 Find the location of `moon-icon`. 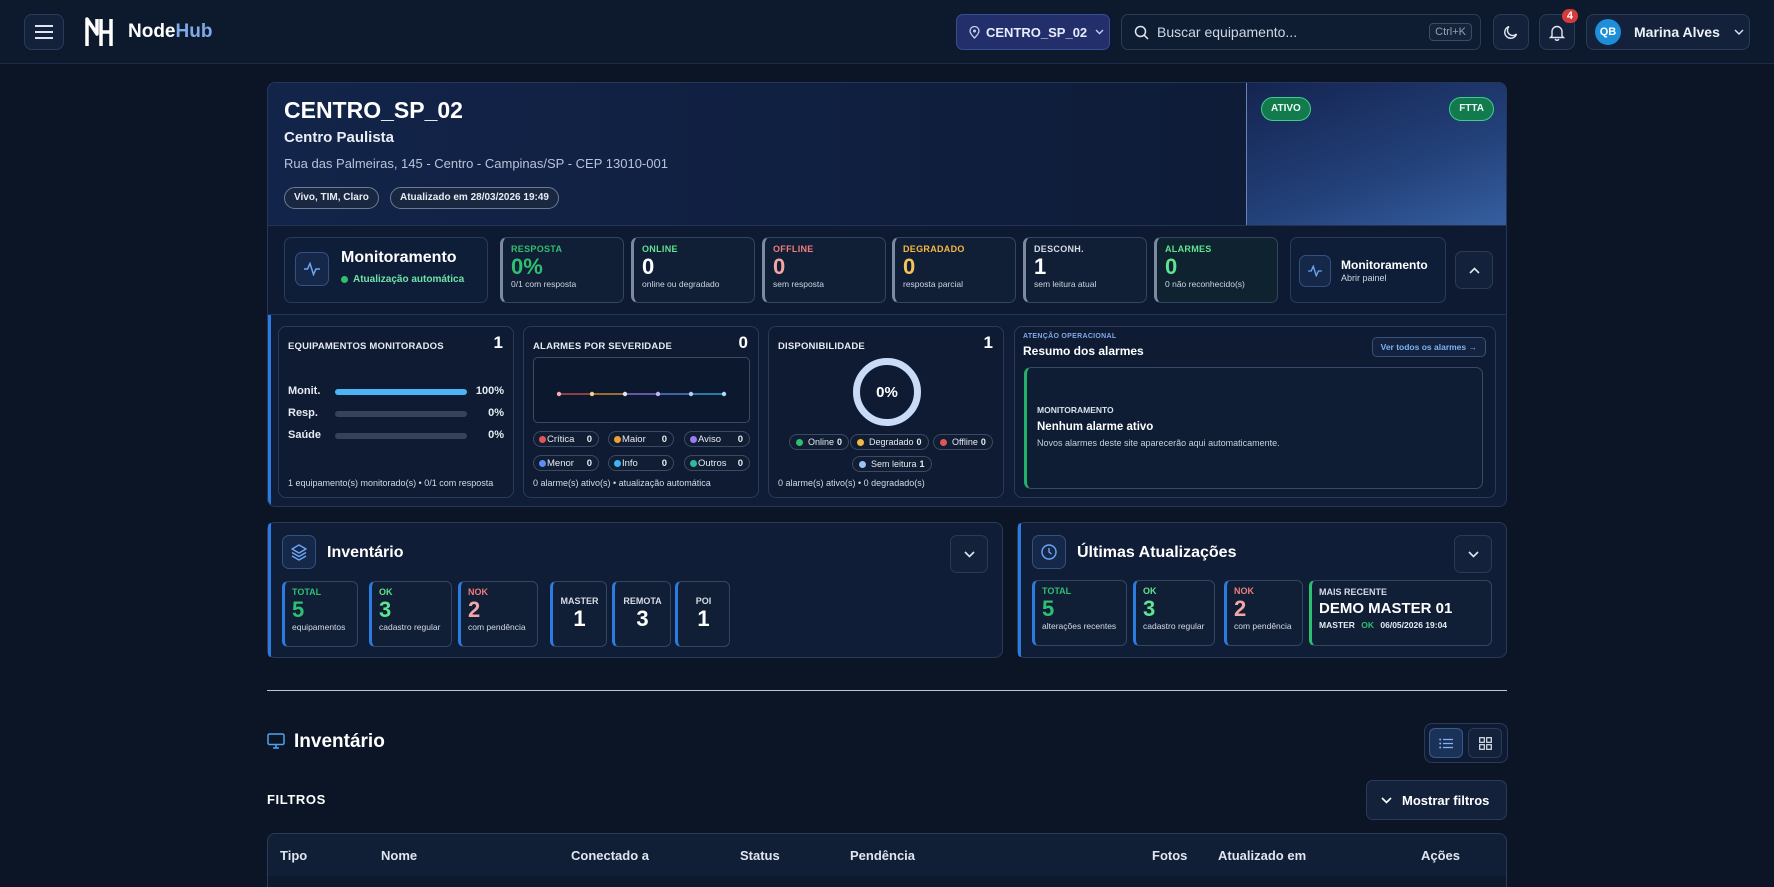

moon-icon is located at coordinates (1511, 32).